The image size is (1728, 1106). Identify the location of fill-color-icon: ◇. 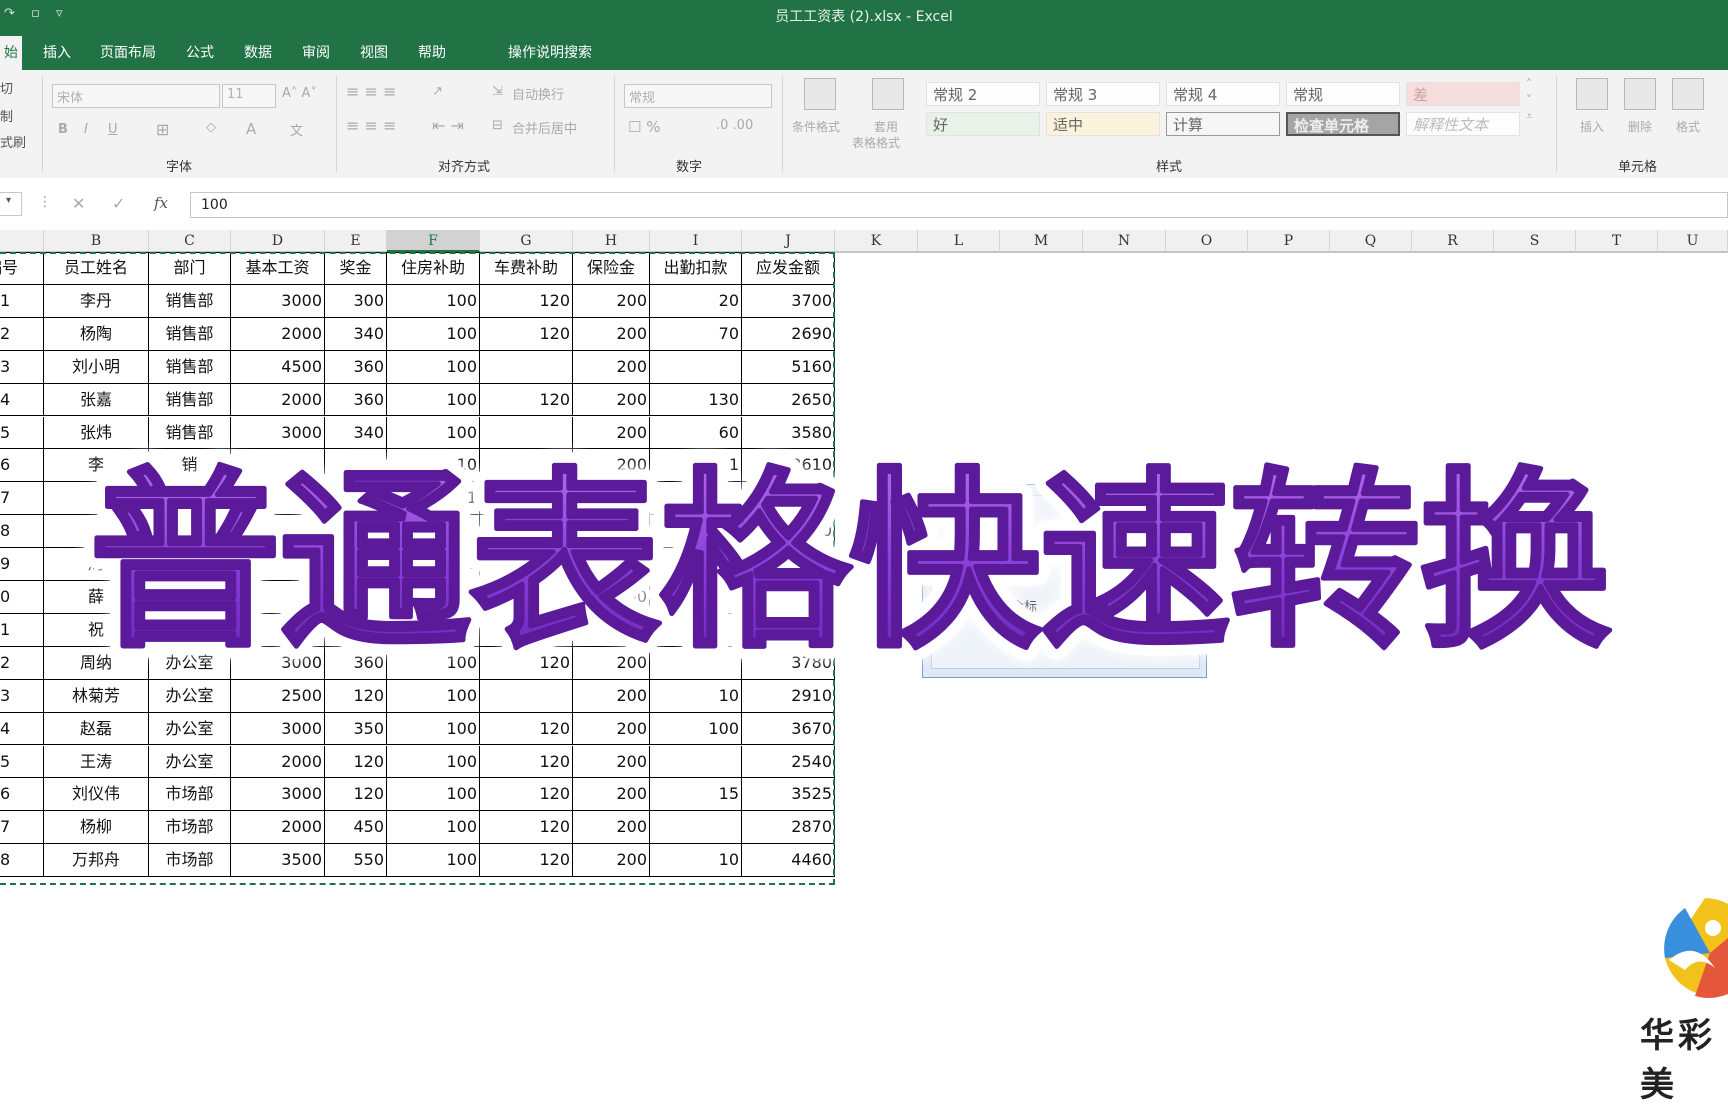
(211, 127).